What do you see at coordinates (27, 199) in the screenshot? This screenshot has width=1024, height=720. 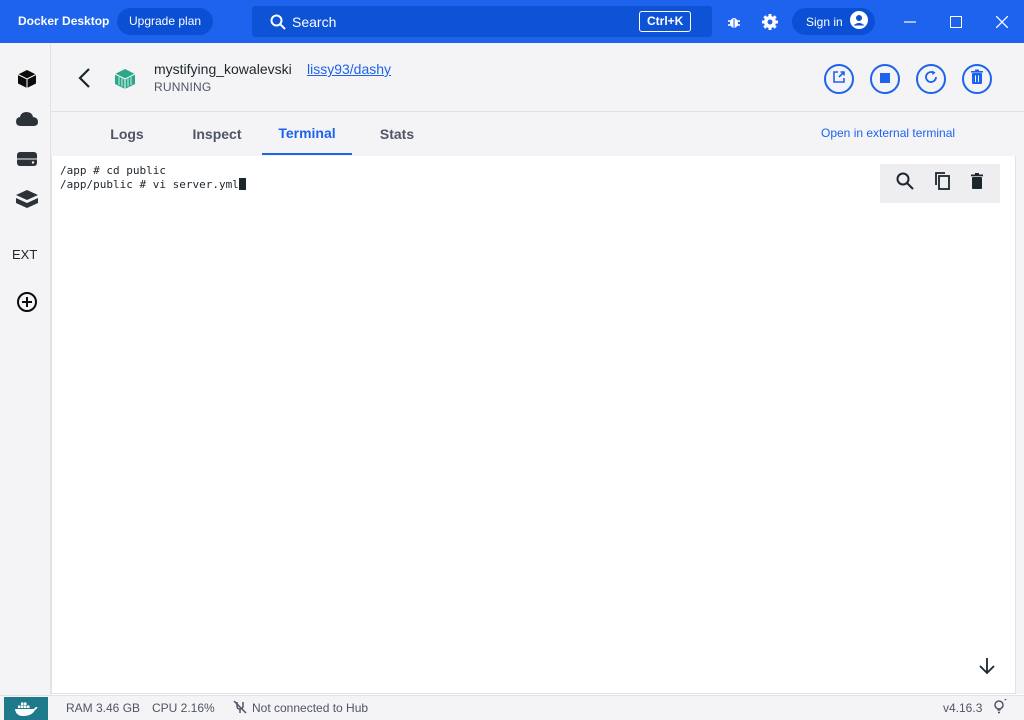 I see `dev-environments-icon` at bounding box center [27, 199].